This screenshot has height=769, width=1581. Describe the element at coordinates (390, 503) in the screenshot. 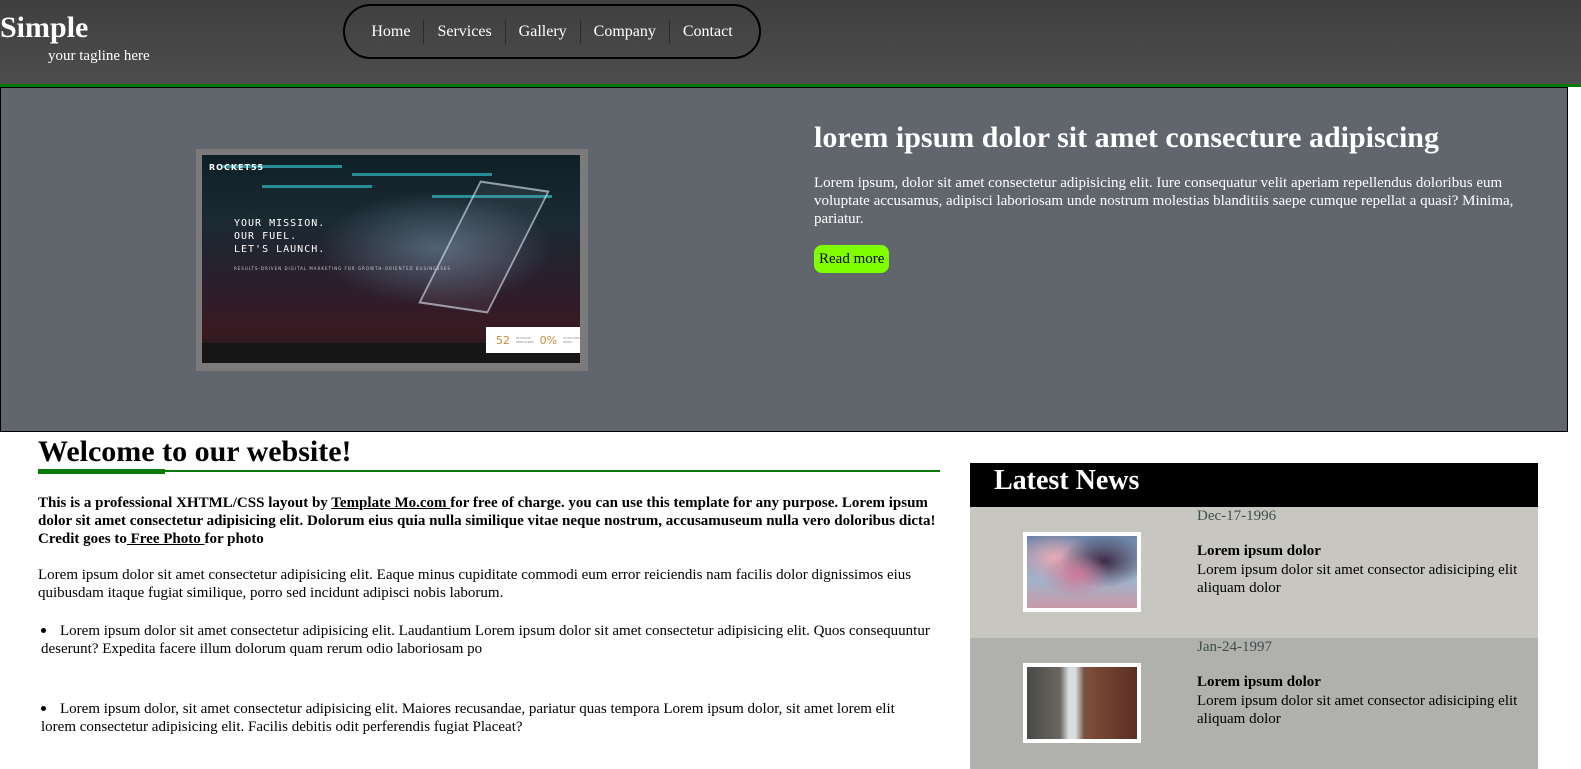

I see `templatemo-link: Template Mo.com` at that location.